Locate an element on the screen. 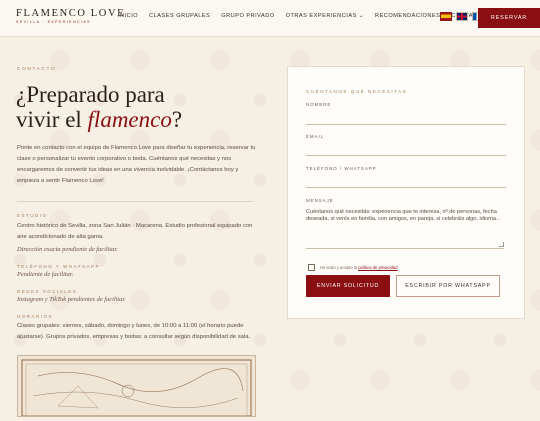  headline-line-1: ¿Preparado para is located at coordinates (90, 94).